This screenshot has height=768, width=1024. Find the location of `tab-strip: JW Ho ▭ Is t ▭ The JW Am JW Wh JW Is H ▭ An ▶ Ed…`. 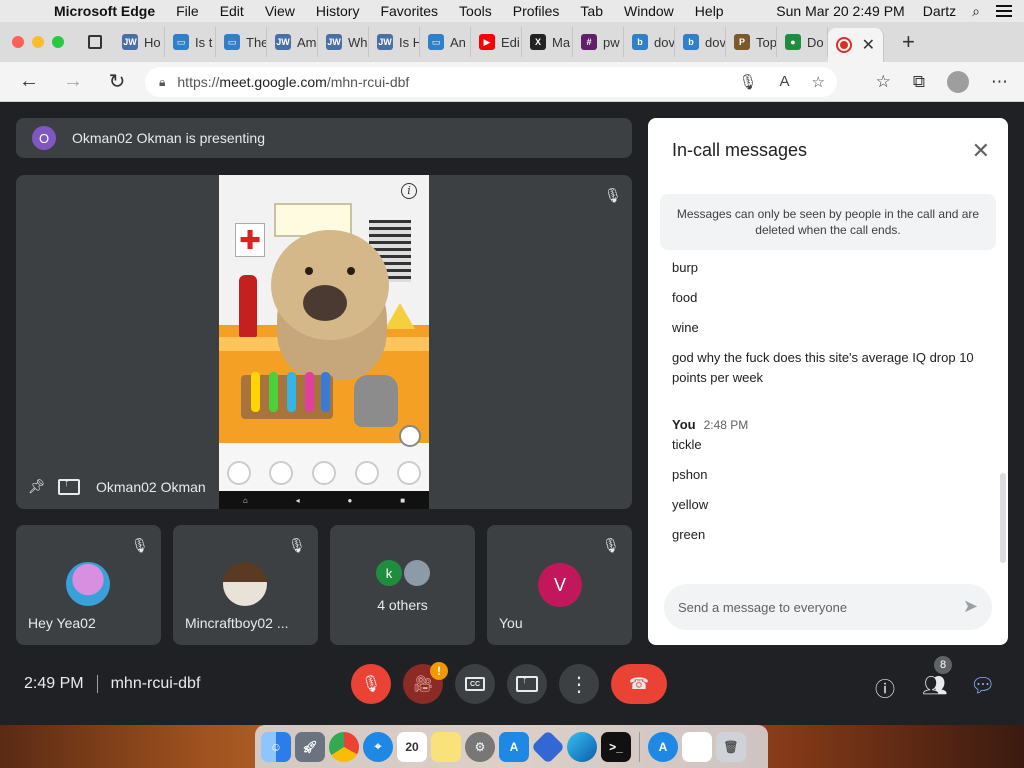

tab-strip: JW Ho ▭ Is t ▭ The JW Am JW Wh JW Is H ▭ An ▶ Ed… is located at coordinates (512, 42).